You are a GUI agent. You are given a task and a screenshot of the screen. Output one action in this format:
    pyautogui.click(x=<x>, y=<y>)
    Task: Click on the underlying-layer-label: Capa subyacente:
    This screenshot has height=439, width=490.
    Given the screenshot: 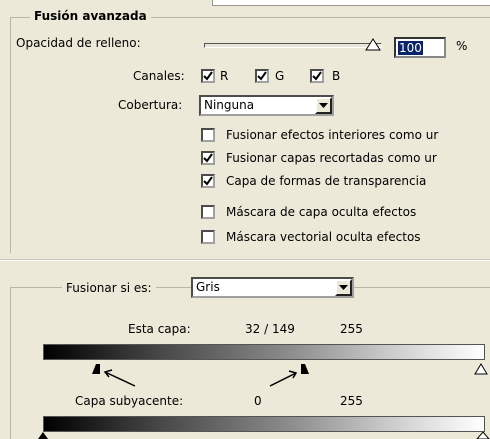 What is the action you would take?
    pyautogui.click(x=129, y=401)
    